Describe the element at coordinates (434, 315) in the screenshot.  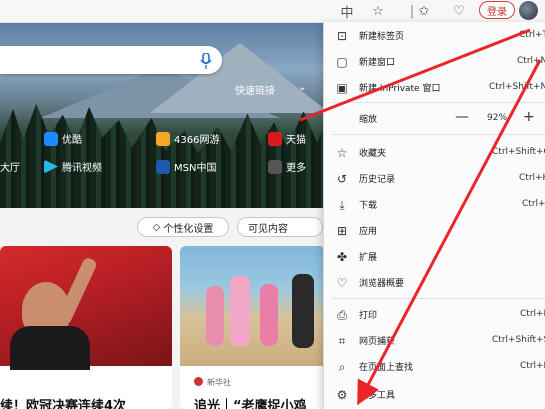
I see `menu-item-print: ⎙ 打印 Ctrl+P` at that location.